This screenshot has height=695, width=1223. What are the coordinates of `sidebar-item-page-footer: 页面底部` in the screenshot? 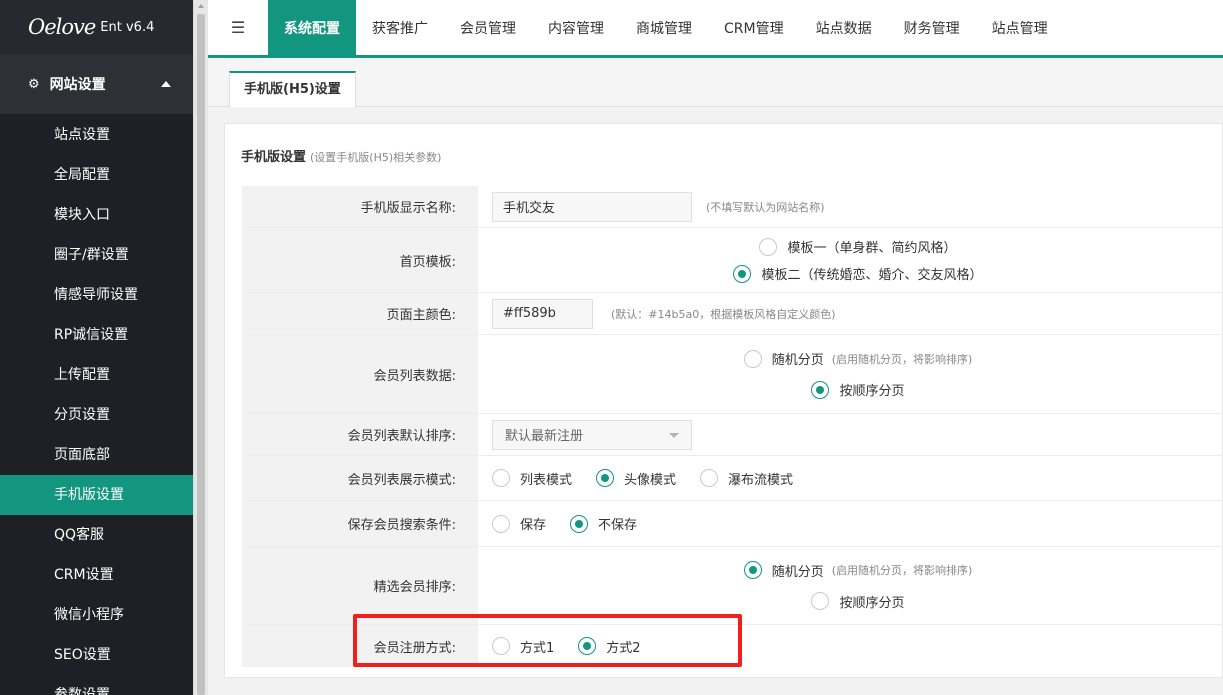 It's located at (96, 455).